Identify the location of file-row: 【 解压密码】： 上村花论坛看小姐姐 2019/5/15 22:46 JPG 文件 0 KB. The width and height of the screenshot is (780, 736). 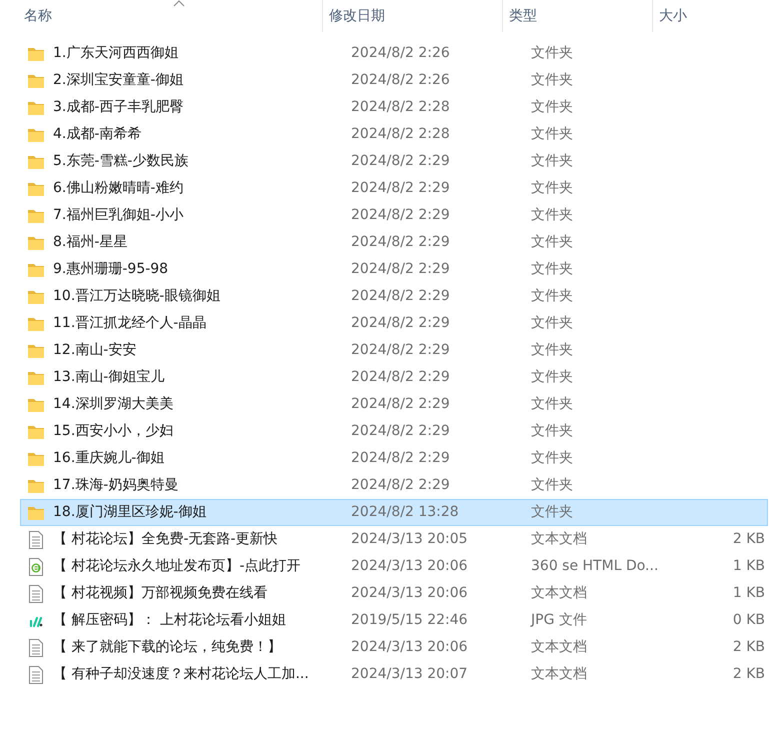
(394, 620).